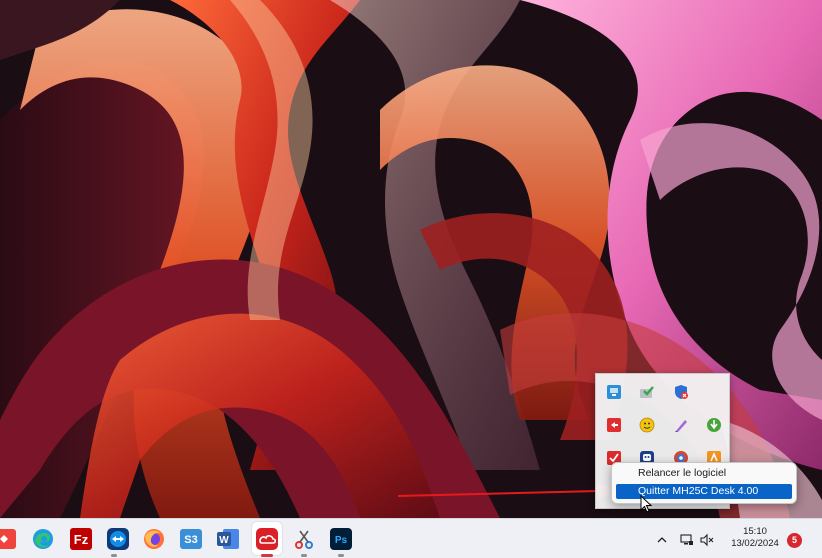  I want to click on s3-logo-text: S3, so click(190, 540).